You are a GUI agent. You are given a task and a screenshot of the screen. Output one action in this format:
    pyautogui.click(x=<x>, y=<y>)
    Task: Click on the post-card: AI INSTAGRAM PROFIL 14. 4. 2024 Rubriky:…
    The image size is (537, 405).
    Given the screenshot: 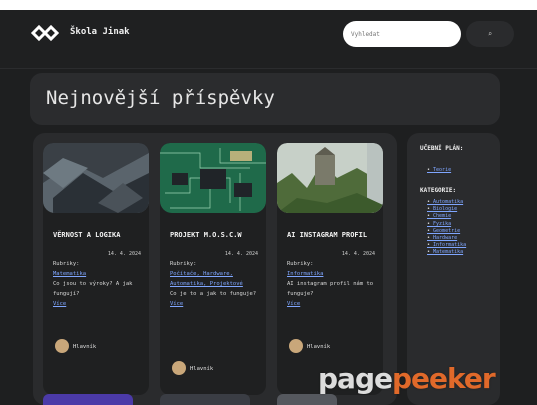 What is the action you would take?
    pyautogui.click(x=330, y=269)
    